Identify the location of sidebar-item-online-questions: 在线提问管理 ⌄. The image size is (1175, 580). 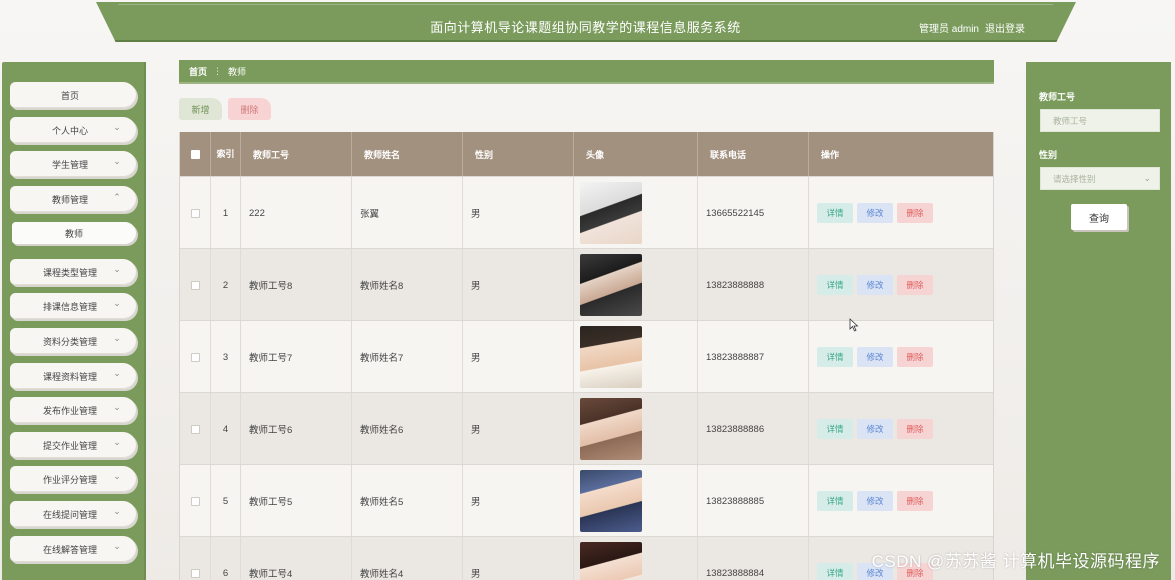
(73, 514).